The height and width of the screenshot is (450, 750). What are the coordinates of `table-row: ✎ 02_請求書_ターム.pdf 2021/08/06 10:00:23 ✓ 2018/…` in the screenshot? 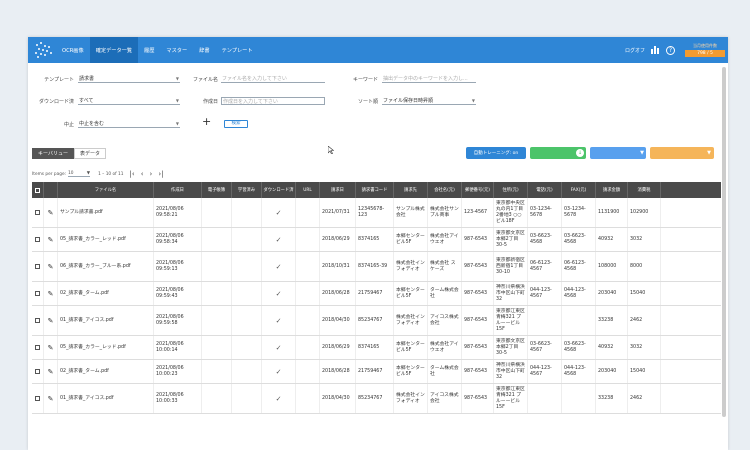 It's located at (376, 372).